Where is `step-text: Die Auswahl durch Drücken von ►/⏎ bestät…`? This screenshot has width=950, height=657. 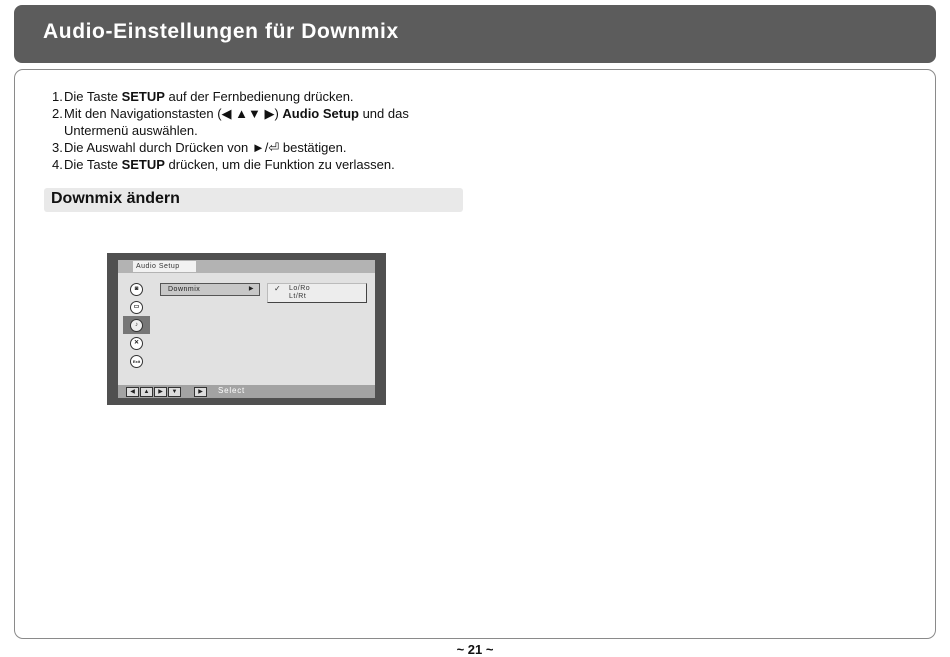 step-text: Die Auswahl durch Drücken von ►/⏎ bestät… is located at coordinates (205, 147).